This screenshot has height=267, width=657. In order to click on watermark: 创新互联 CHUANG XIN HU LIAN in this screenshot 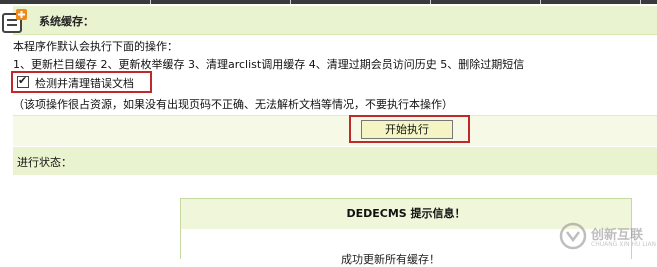, I will do `click(607, 236)`.